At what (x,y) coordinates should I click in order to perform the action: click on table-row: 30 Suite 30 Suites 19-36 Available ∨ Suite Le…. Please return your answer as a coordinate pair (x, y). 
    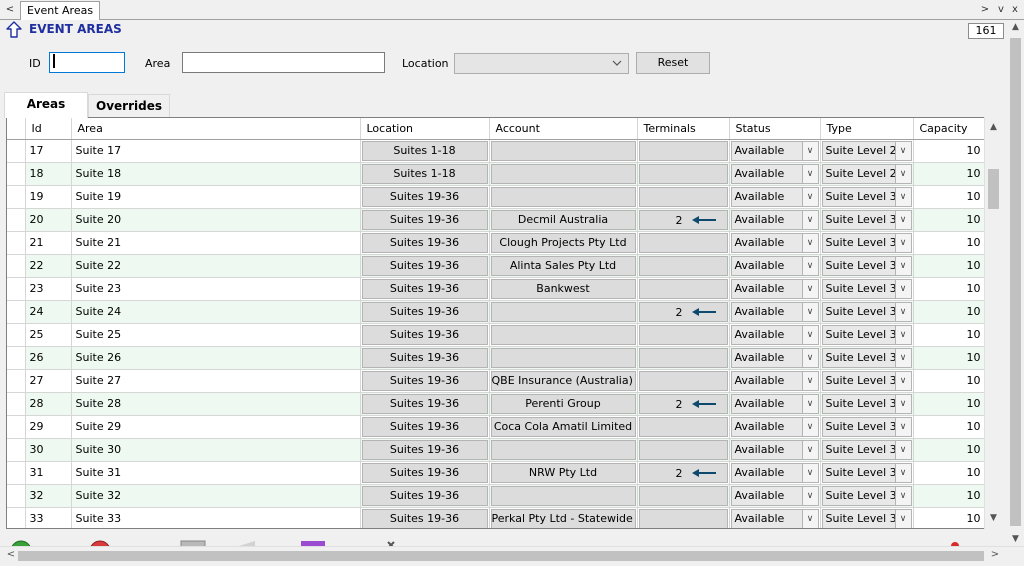
    Looking at the image, I should click on (496, 450).